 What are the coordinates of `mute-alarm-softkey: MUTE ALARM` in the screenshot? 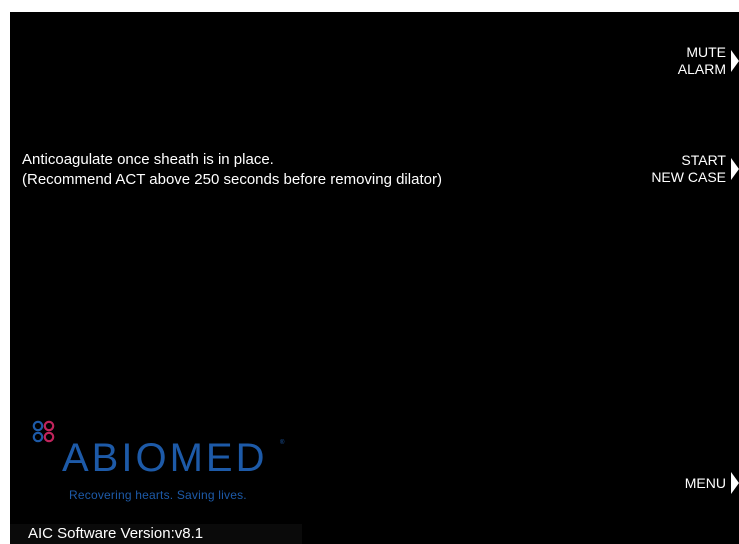 It's located at (708, 61).